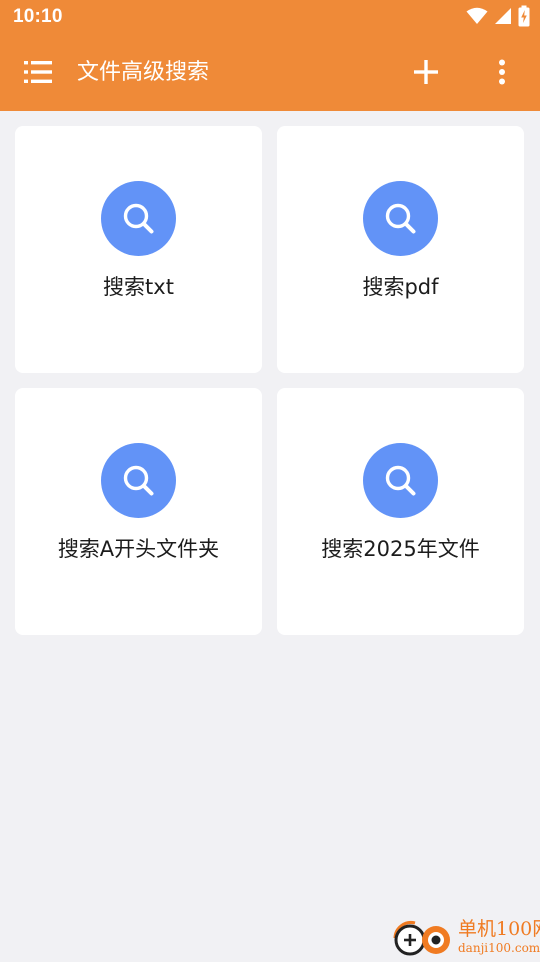  I want to click on wifi-icon, so click(477, 18).